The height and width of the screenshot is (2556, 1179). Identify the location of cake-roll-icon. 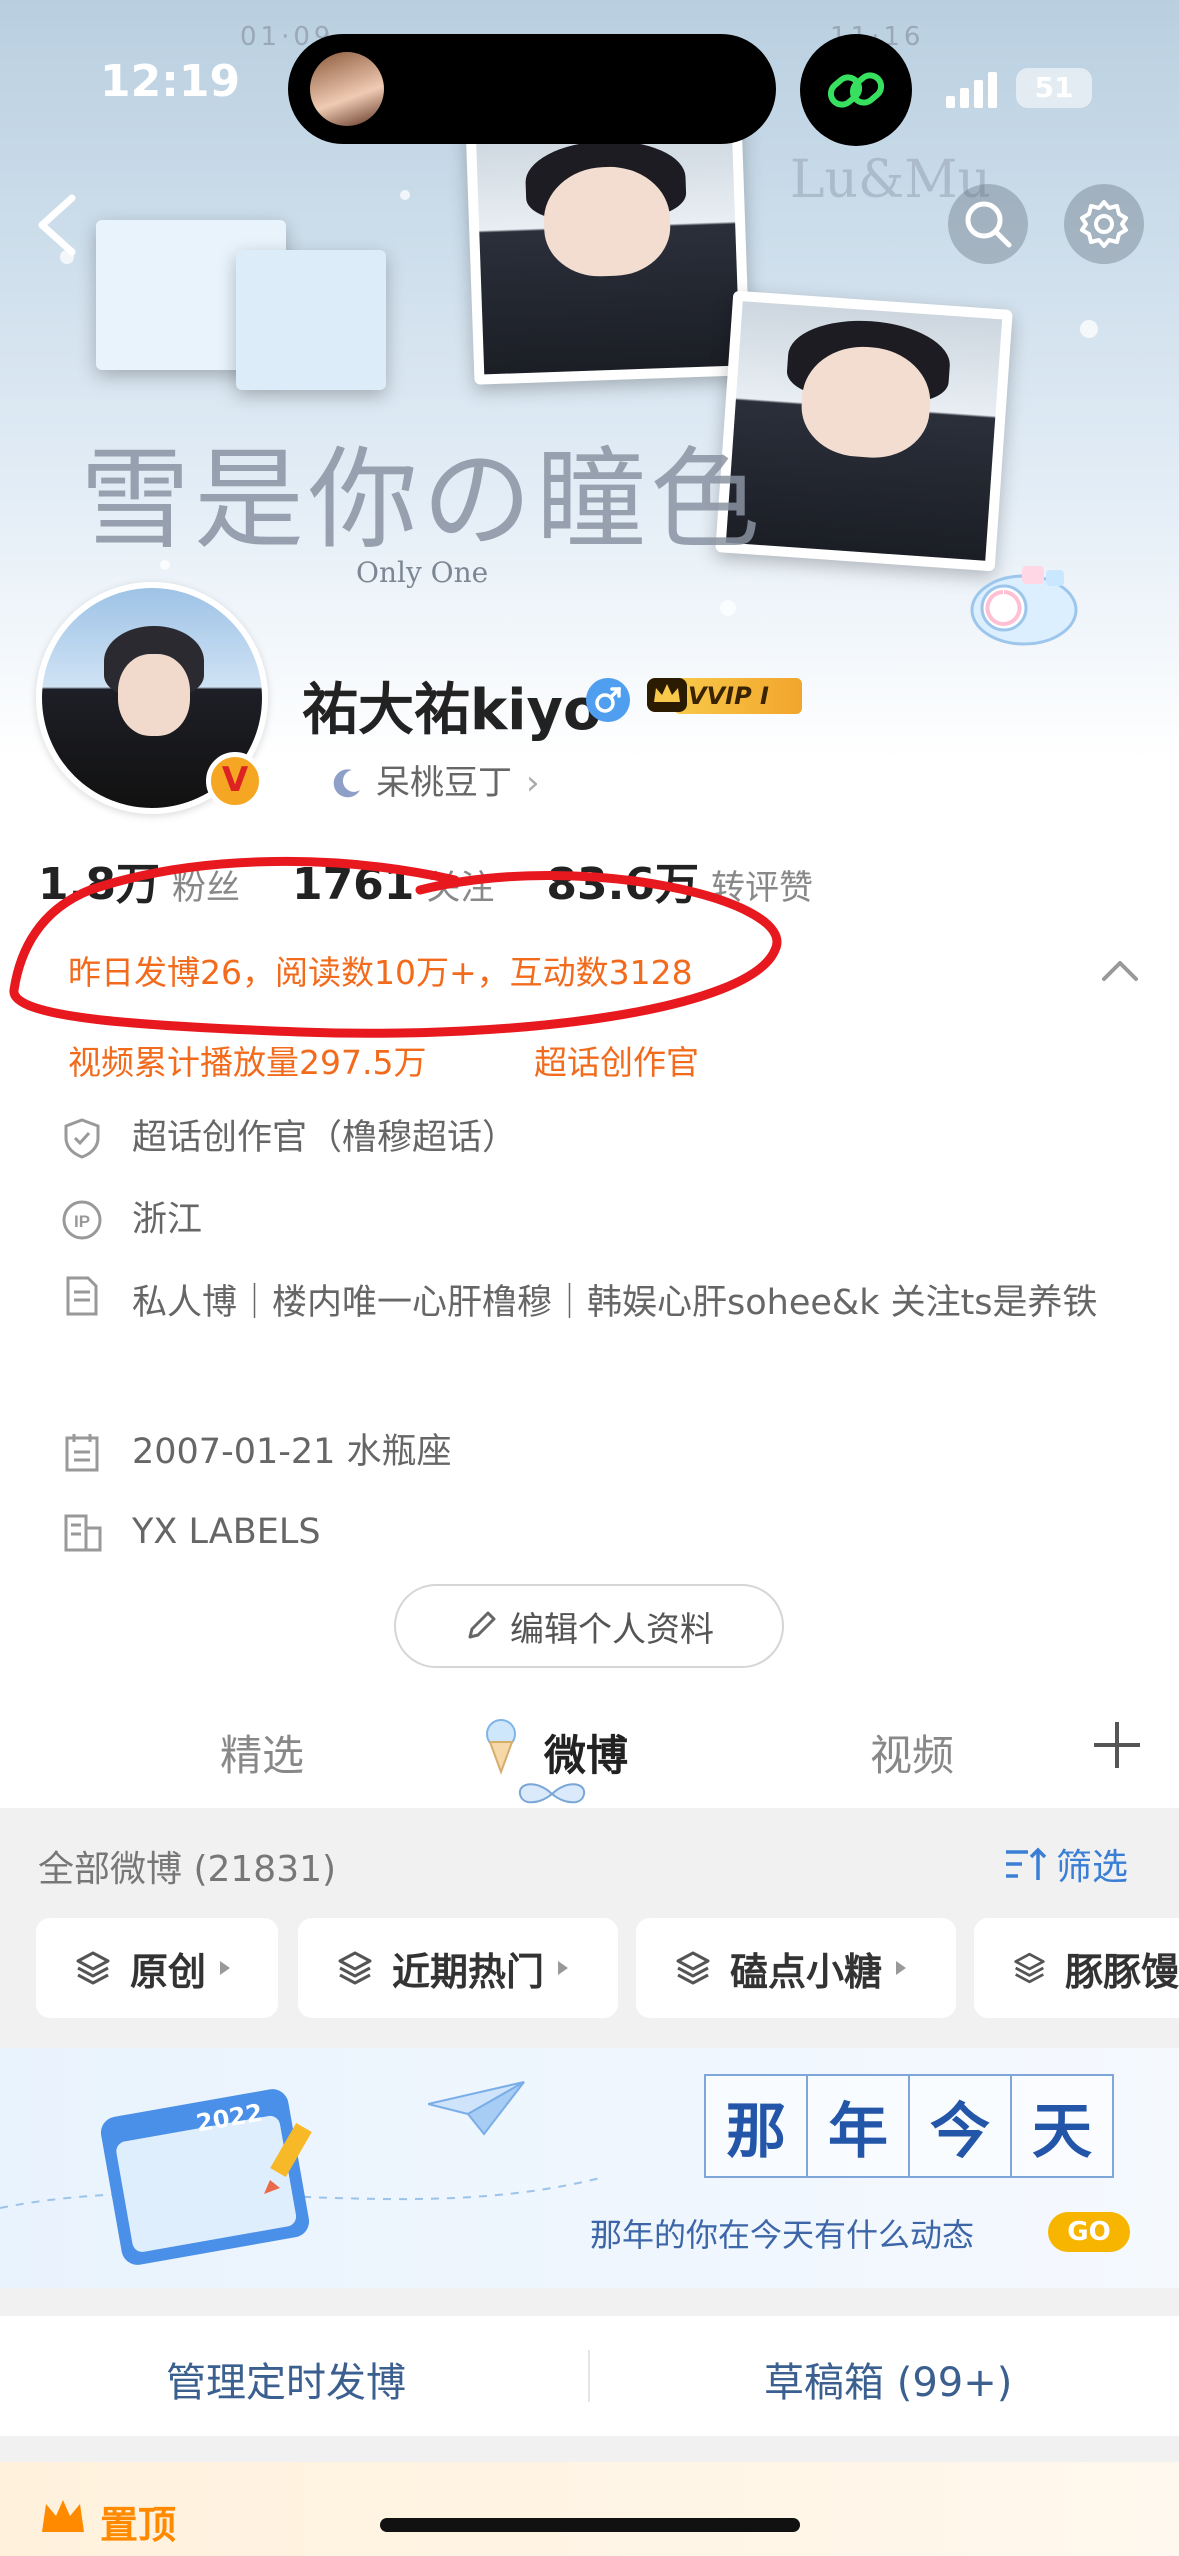
(1024, 606).